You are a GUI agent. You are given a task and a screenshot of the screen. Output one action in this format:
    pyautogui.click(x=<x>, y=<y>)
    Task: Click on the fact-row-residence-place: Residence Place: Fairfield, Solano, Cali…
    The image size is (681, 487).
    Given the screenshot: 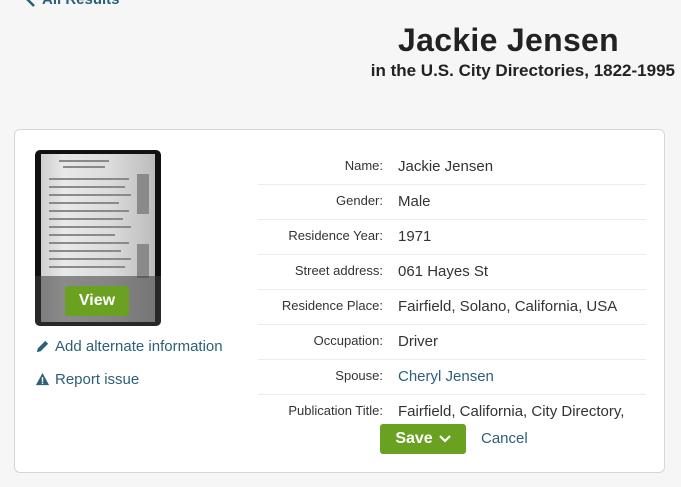 What is the action you would take?
    pyautogui.click(x=452, y=307)
    